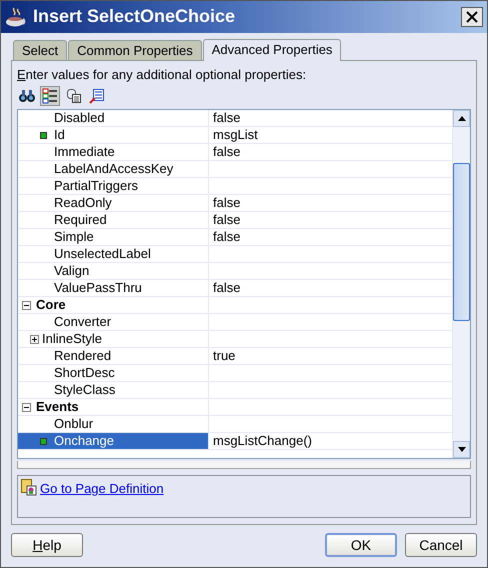  I want to click on property-name: StyleClass, so click(113, 390).